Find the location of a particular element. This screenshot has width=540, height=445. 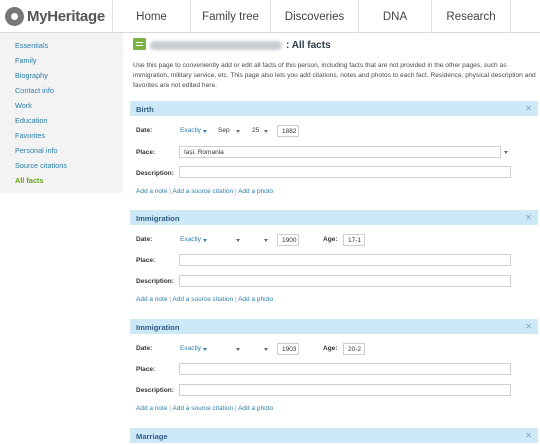

myheritage-logo: MyHeritage is located at coordinates (55, 16).